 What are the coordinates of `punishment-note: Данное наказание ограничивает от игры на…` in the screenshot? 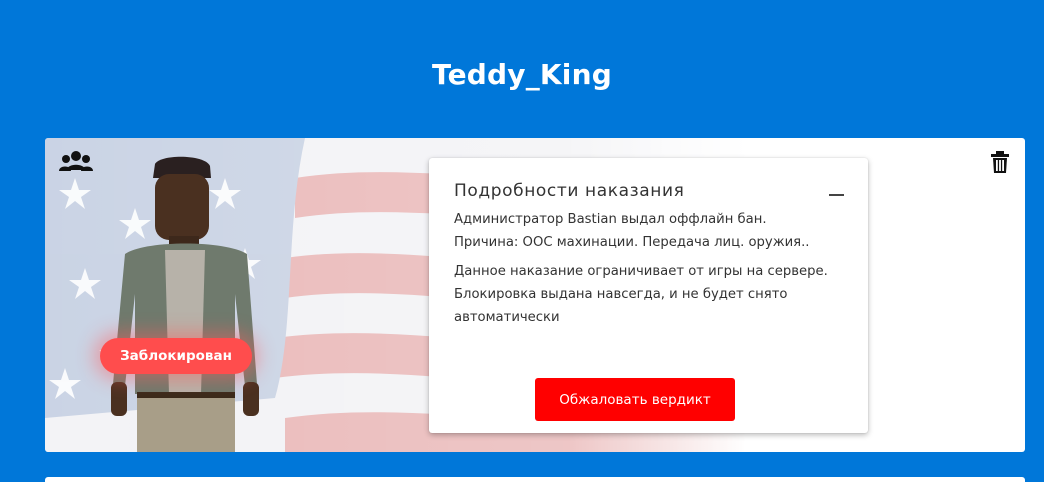 It's located at (641, 294).